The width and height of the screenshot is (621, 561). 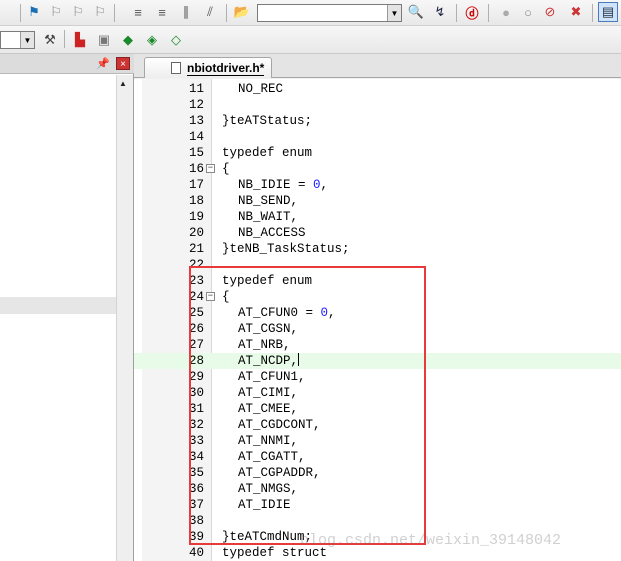 I want to click on target-combo: ▼, so click(x=17, y=40).